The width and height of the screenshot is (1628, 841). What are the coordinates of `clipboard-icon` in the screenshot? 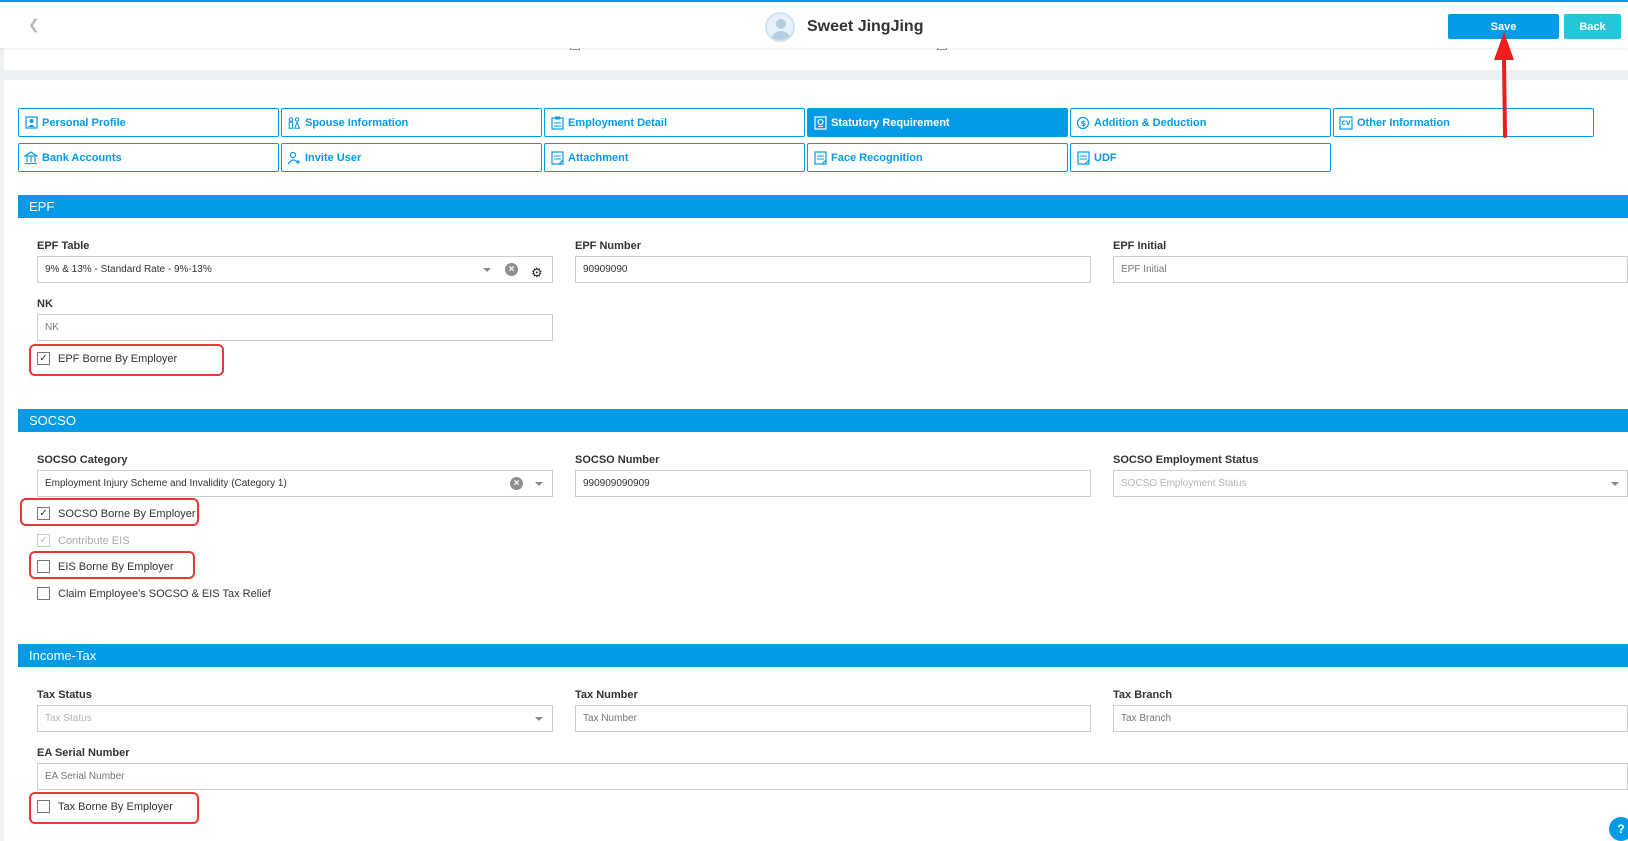 It's located at (557, 123).